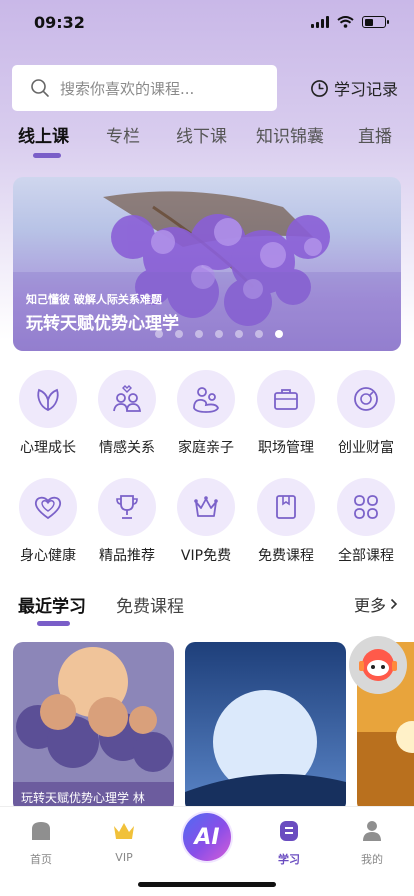  Describe the element at coordinates (286, 507) in the screenshot. I see `book-icon` at that location.